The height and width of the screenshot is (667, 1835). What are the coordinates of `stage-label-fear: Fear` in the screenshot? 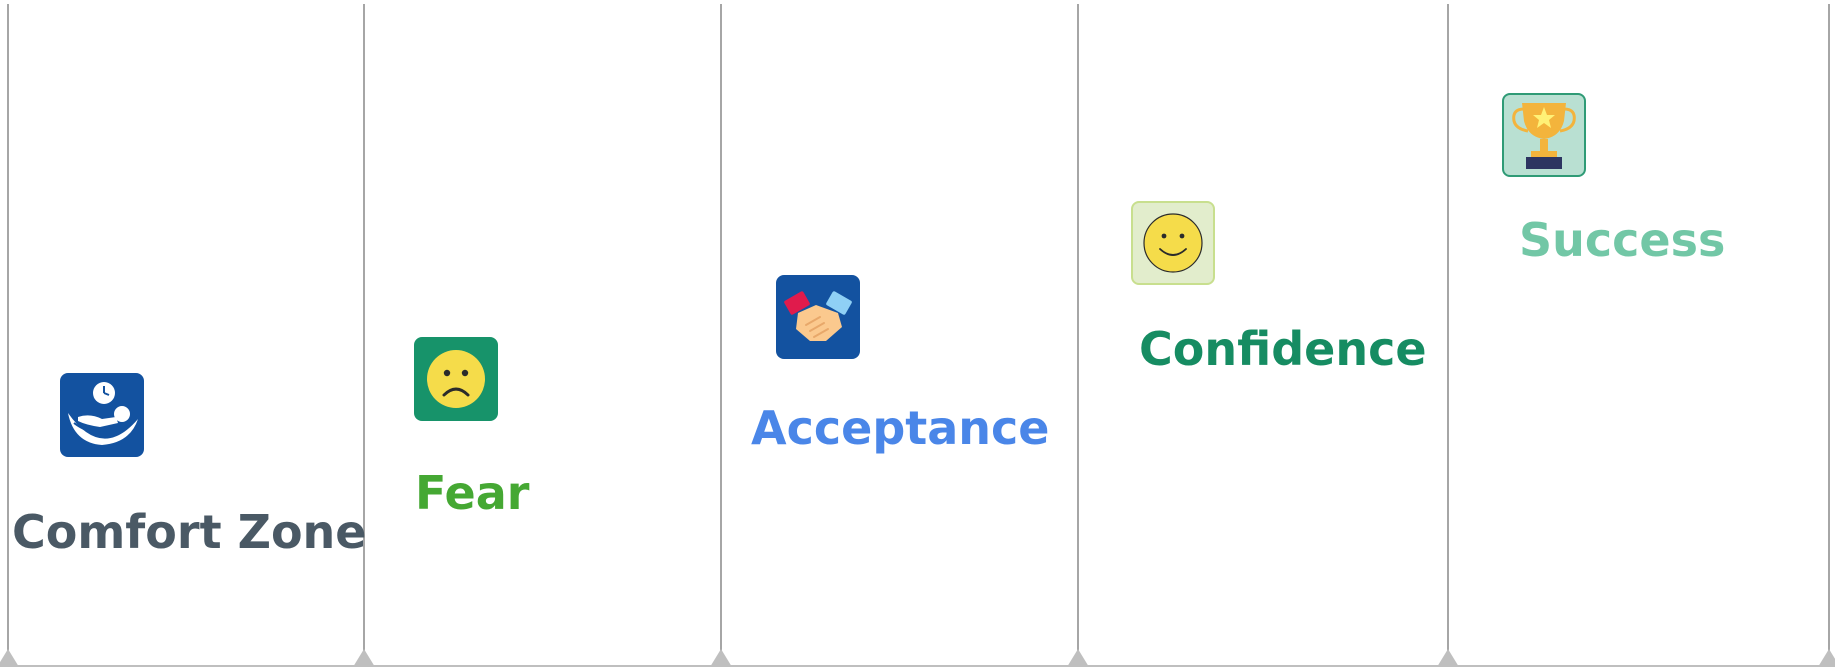 It's located at (472, 493).